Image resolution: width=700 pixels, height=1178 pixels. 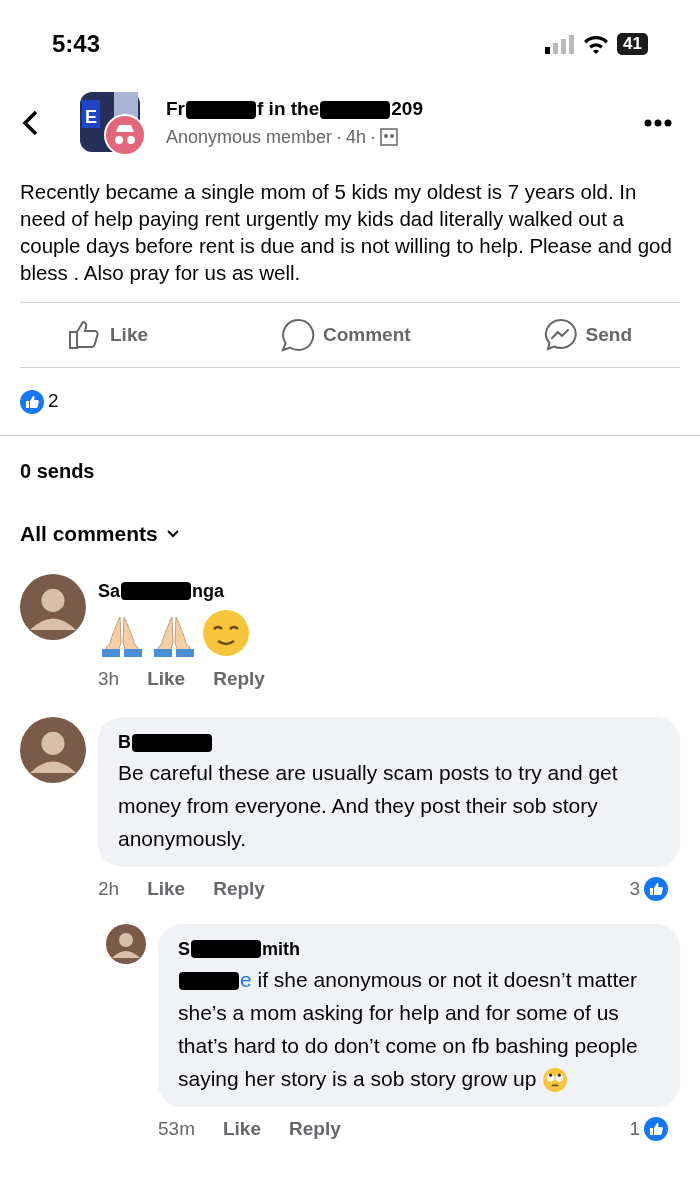 What do you see at coordinates (109, 889) in the screenshot?
I see `comment-time: 2h` at bounding box center [109, 889].